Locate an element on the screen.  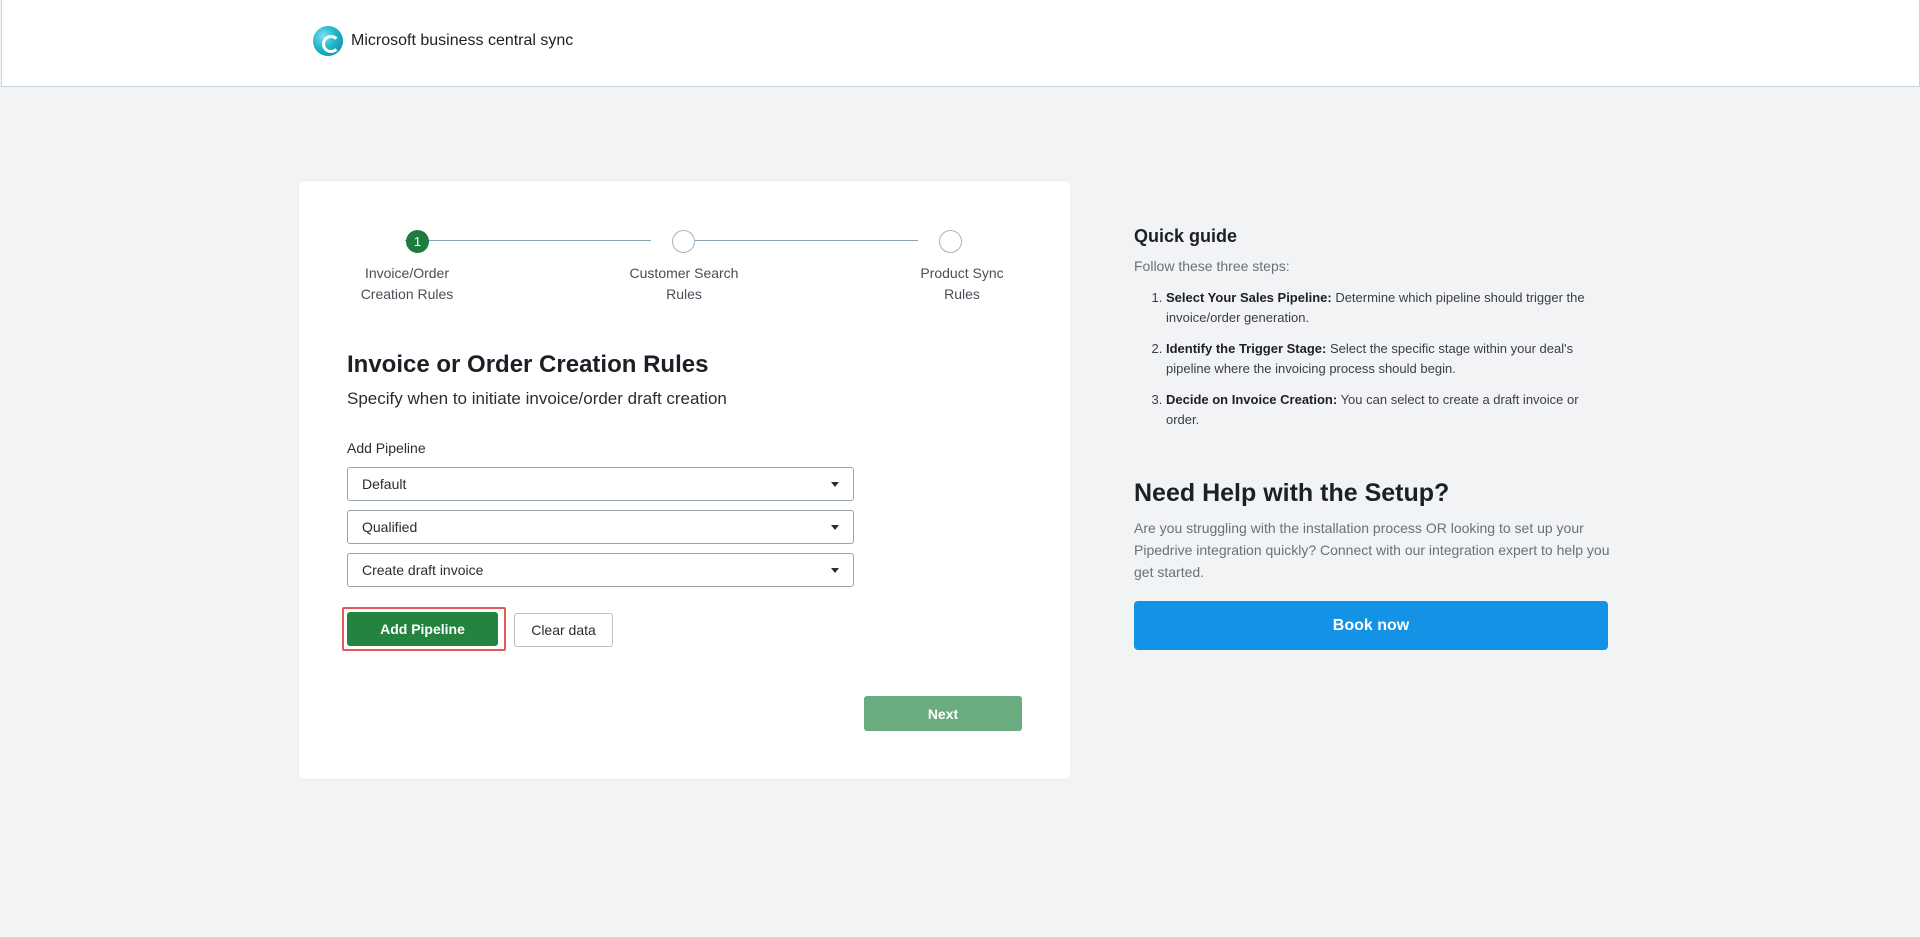
step-2-label: Customer Search Rules is located at coordinates (684, 284).